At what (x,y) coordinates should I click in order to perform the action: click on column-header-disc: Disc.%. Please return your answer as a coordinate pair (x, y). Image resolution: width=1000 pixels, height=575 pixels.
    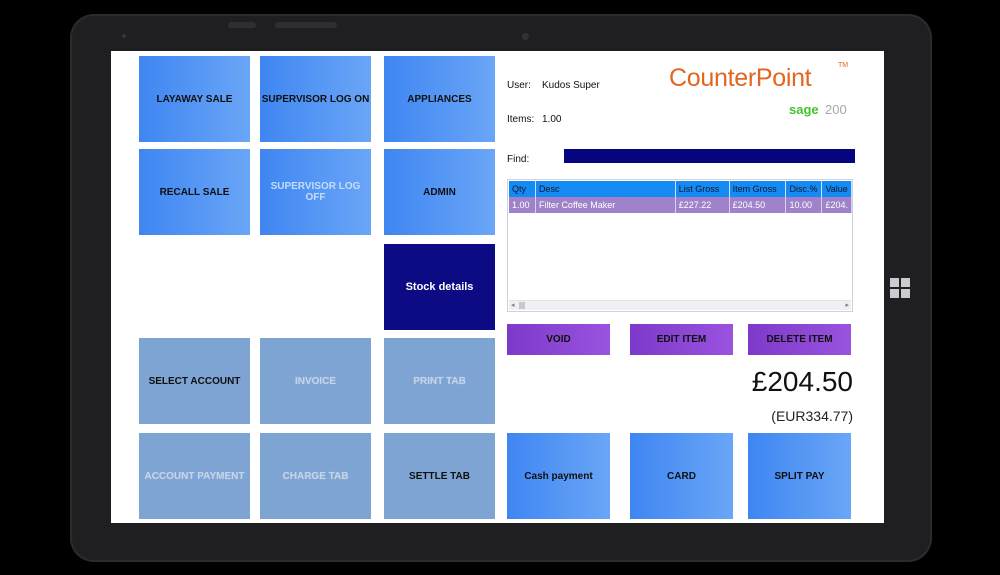
    Looking at the image, I should click on (804, 189).